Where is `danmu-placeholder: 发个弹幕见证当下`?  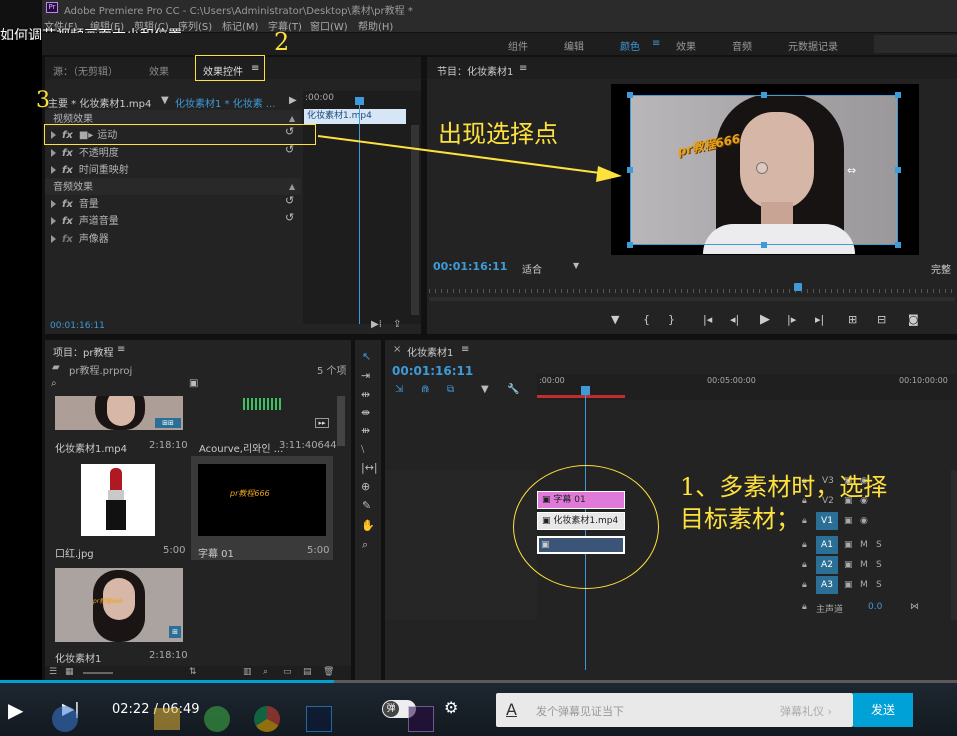 danmu-placeholder: 发个弹幕见证当下 is located at coordinates (580, 711).